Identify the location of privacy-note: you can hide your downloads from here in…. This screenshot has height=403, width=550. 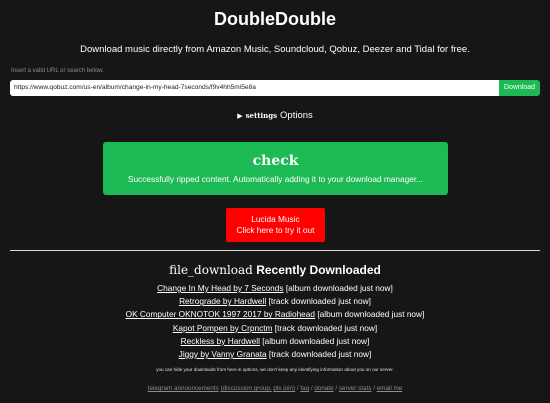
(275, 369).